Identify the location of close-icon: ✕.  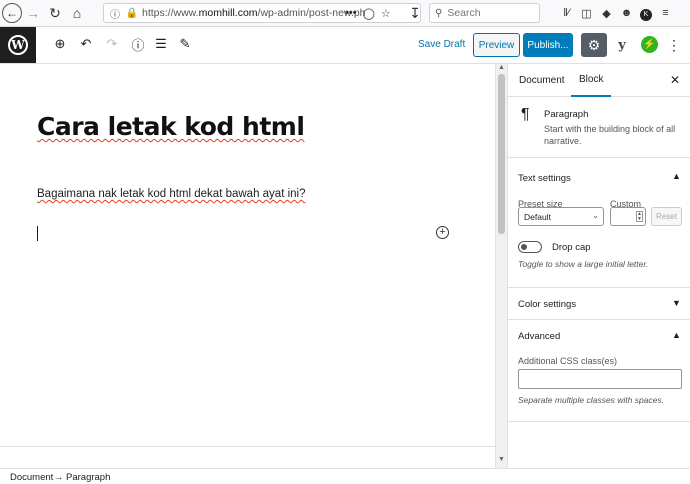
(675, 80).